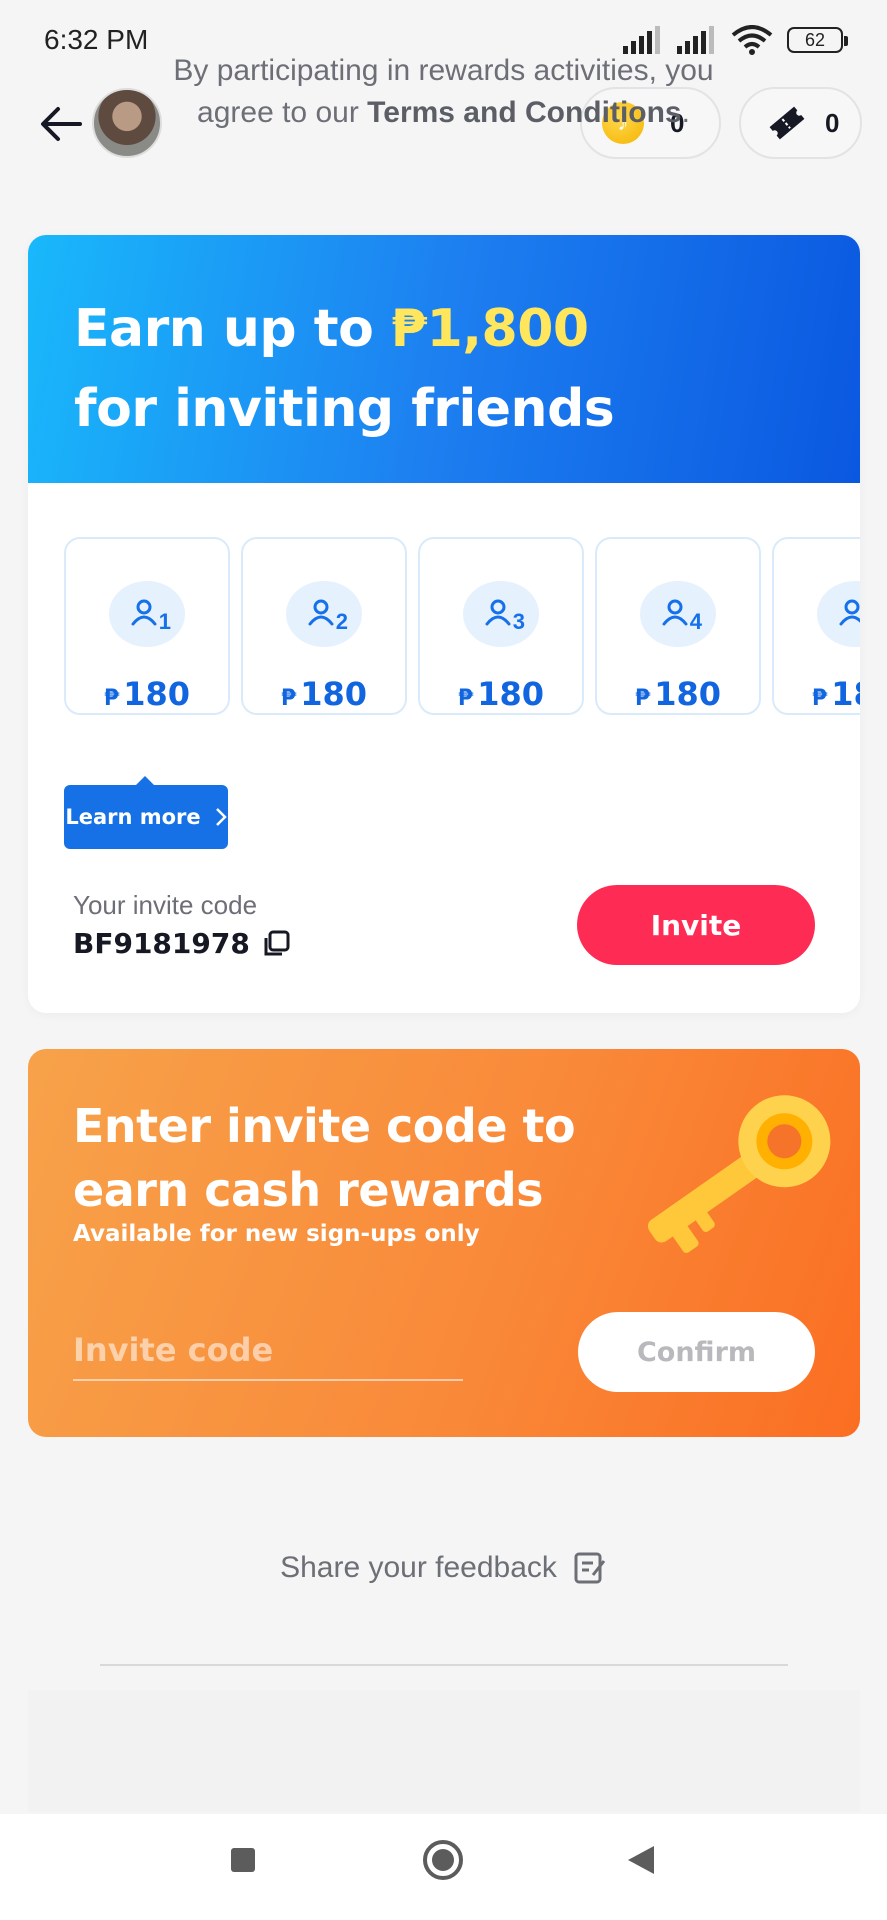 Image resolution: width=887 pixels, height=1920 pixels. I want to click on enter-title-line2: earn cash rewards, so click(308, 1190).